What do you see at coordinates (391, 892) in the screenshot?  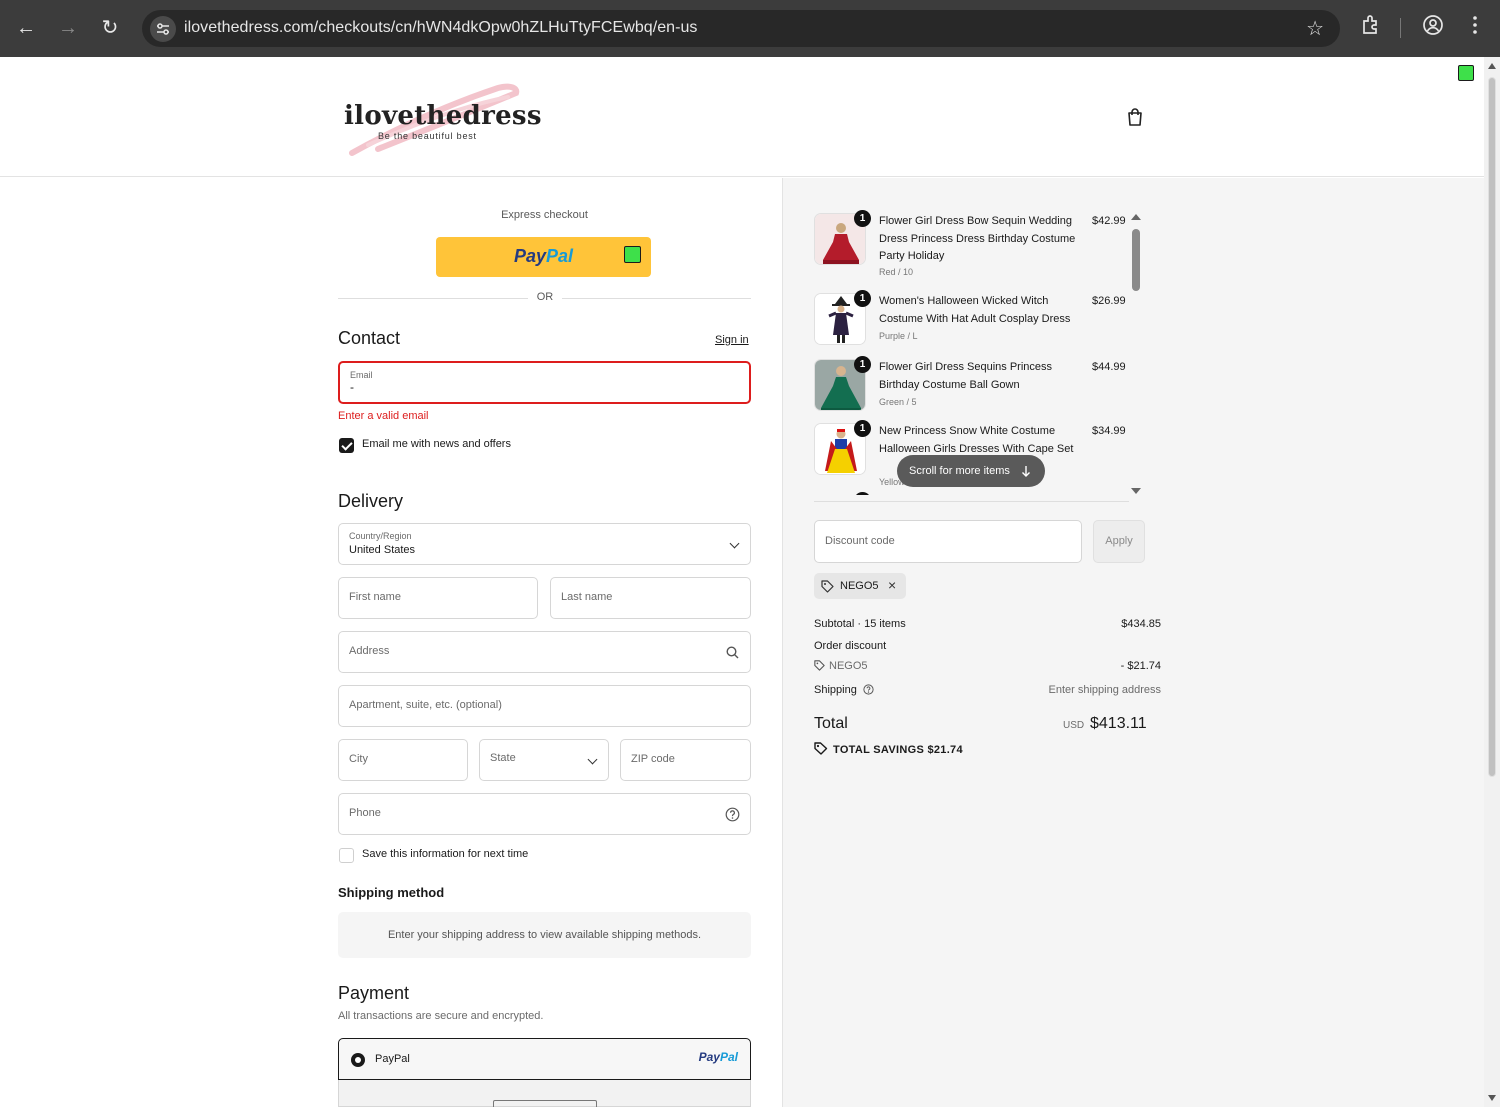 I see `shipping-method-heading: Shipping method` at bounding box center [391, 892].